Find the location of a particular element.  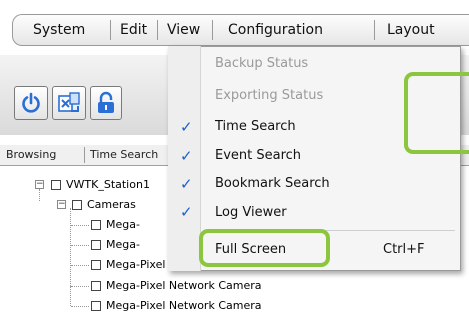

tab-time-search: Time Search is located at coordinates (124, 154).